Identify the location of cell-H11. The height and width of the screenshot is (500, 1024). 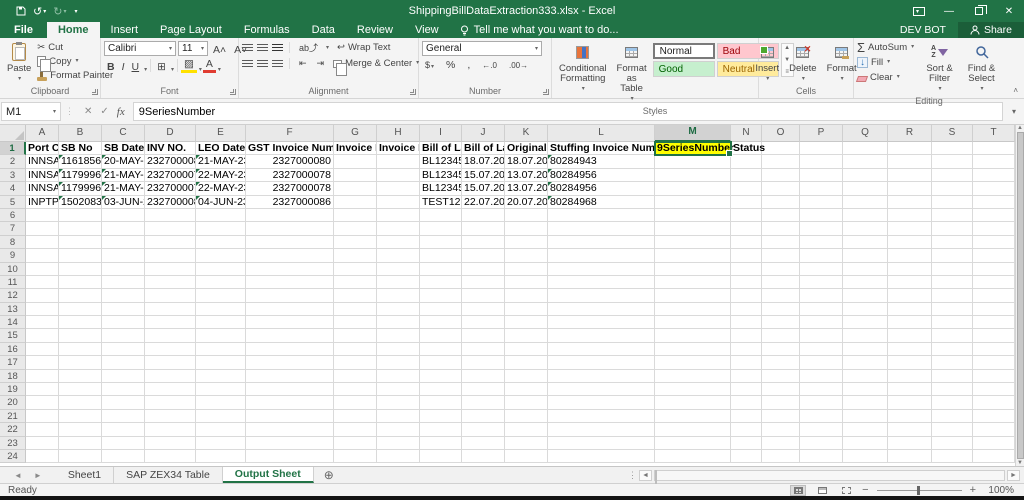
(398, 282).